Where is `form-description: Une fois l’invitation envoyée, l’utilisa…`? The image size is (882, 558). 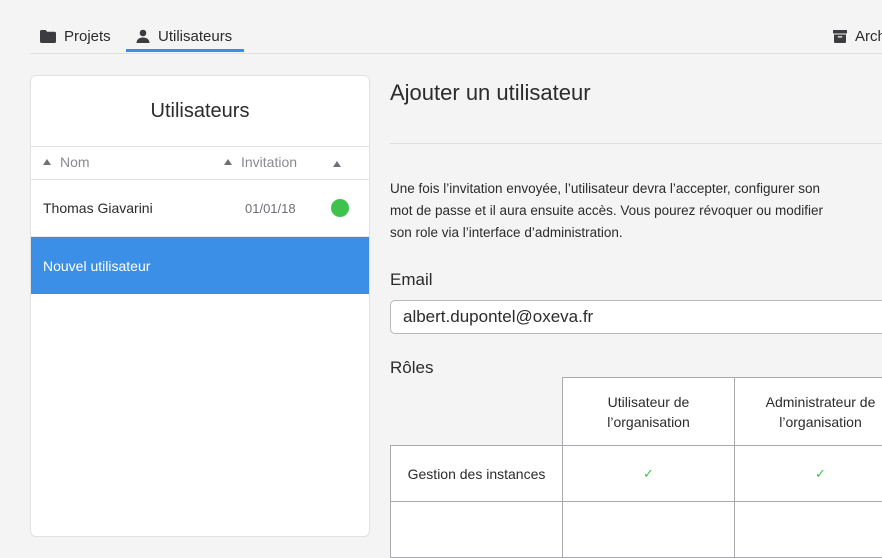
form-description: Une fois l’invitation envoyée, l’utilisa… is located at coordinates (636, 211).